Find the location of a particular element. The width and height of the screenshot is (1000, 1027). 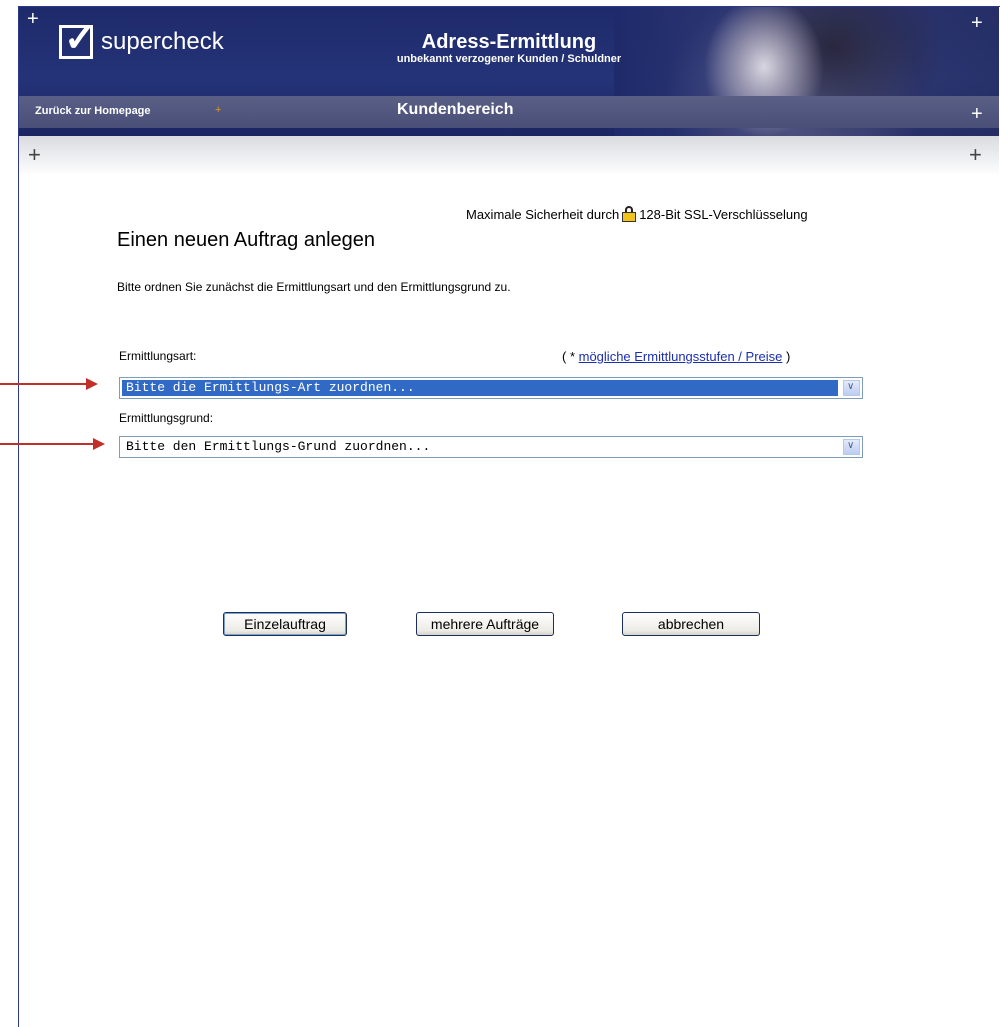

ermittlungsart-select: Bitte die Ermittlungs-Art zuordnen... ∨ is located at coordinates (491, 388).